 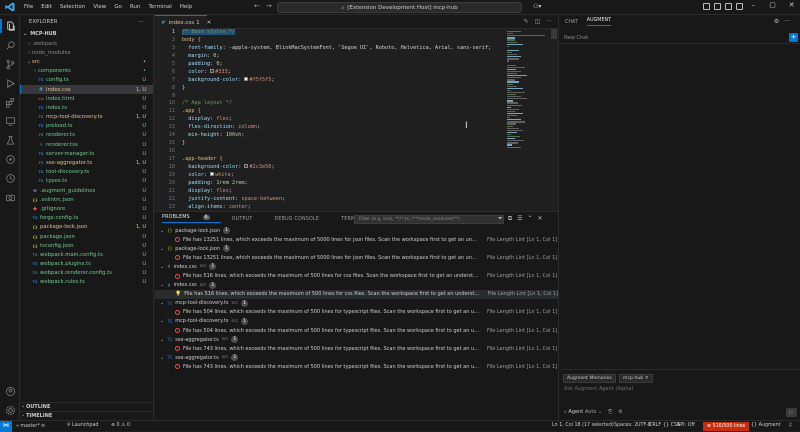 I want to click on maximize-panel-icon: ⌃, so click(x=530, y=219).